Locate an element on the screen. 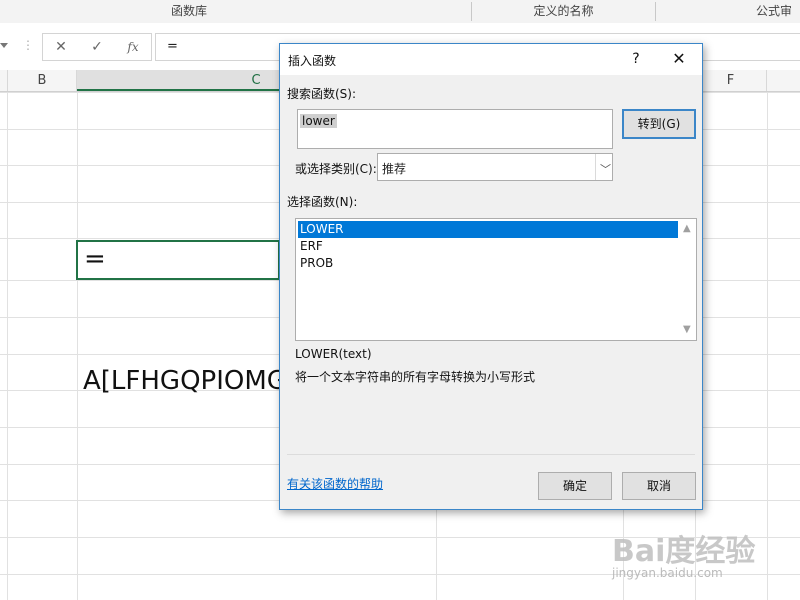 The width and height of the screenshot is (800, 600). formula-buttons: ✕ ✓ fx is located at coordinates (97, 47).